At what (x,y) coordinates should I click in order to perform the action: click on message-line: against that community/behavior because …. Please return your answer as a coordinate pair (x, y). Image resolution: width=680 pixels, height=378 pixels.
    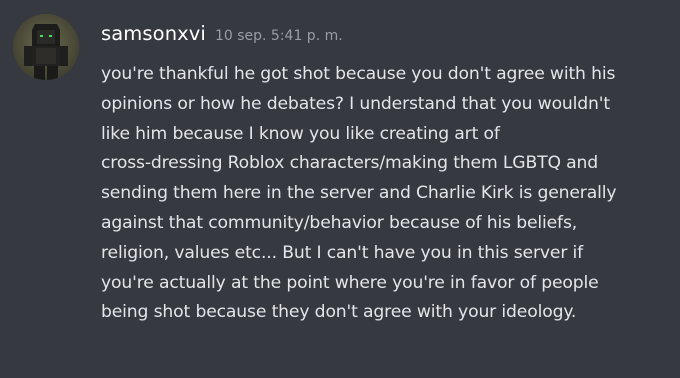
    Looking at the image, I should click on (339, 222).